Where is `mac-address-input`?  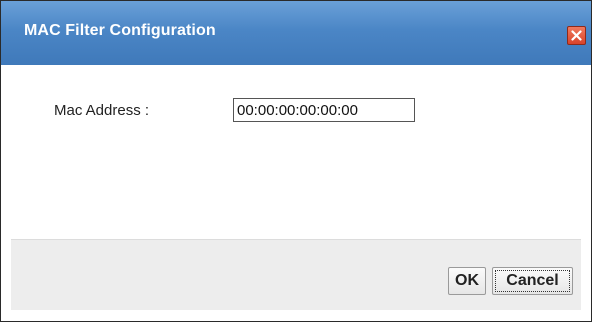 mac-address-input is located at coordinates (324, 110).